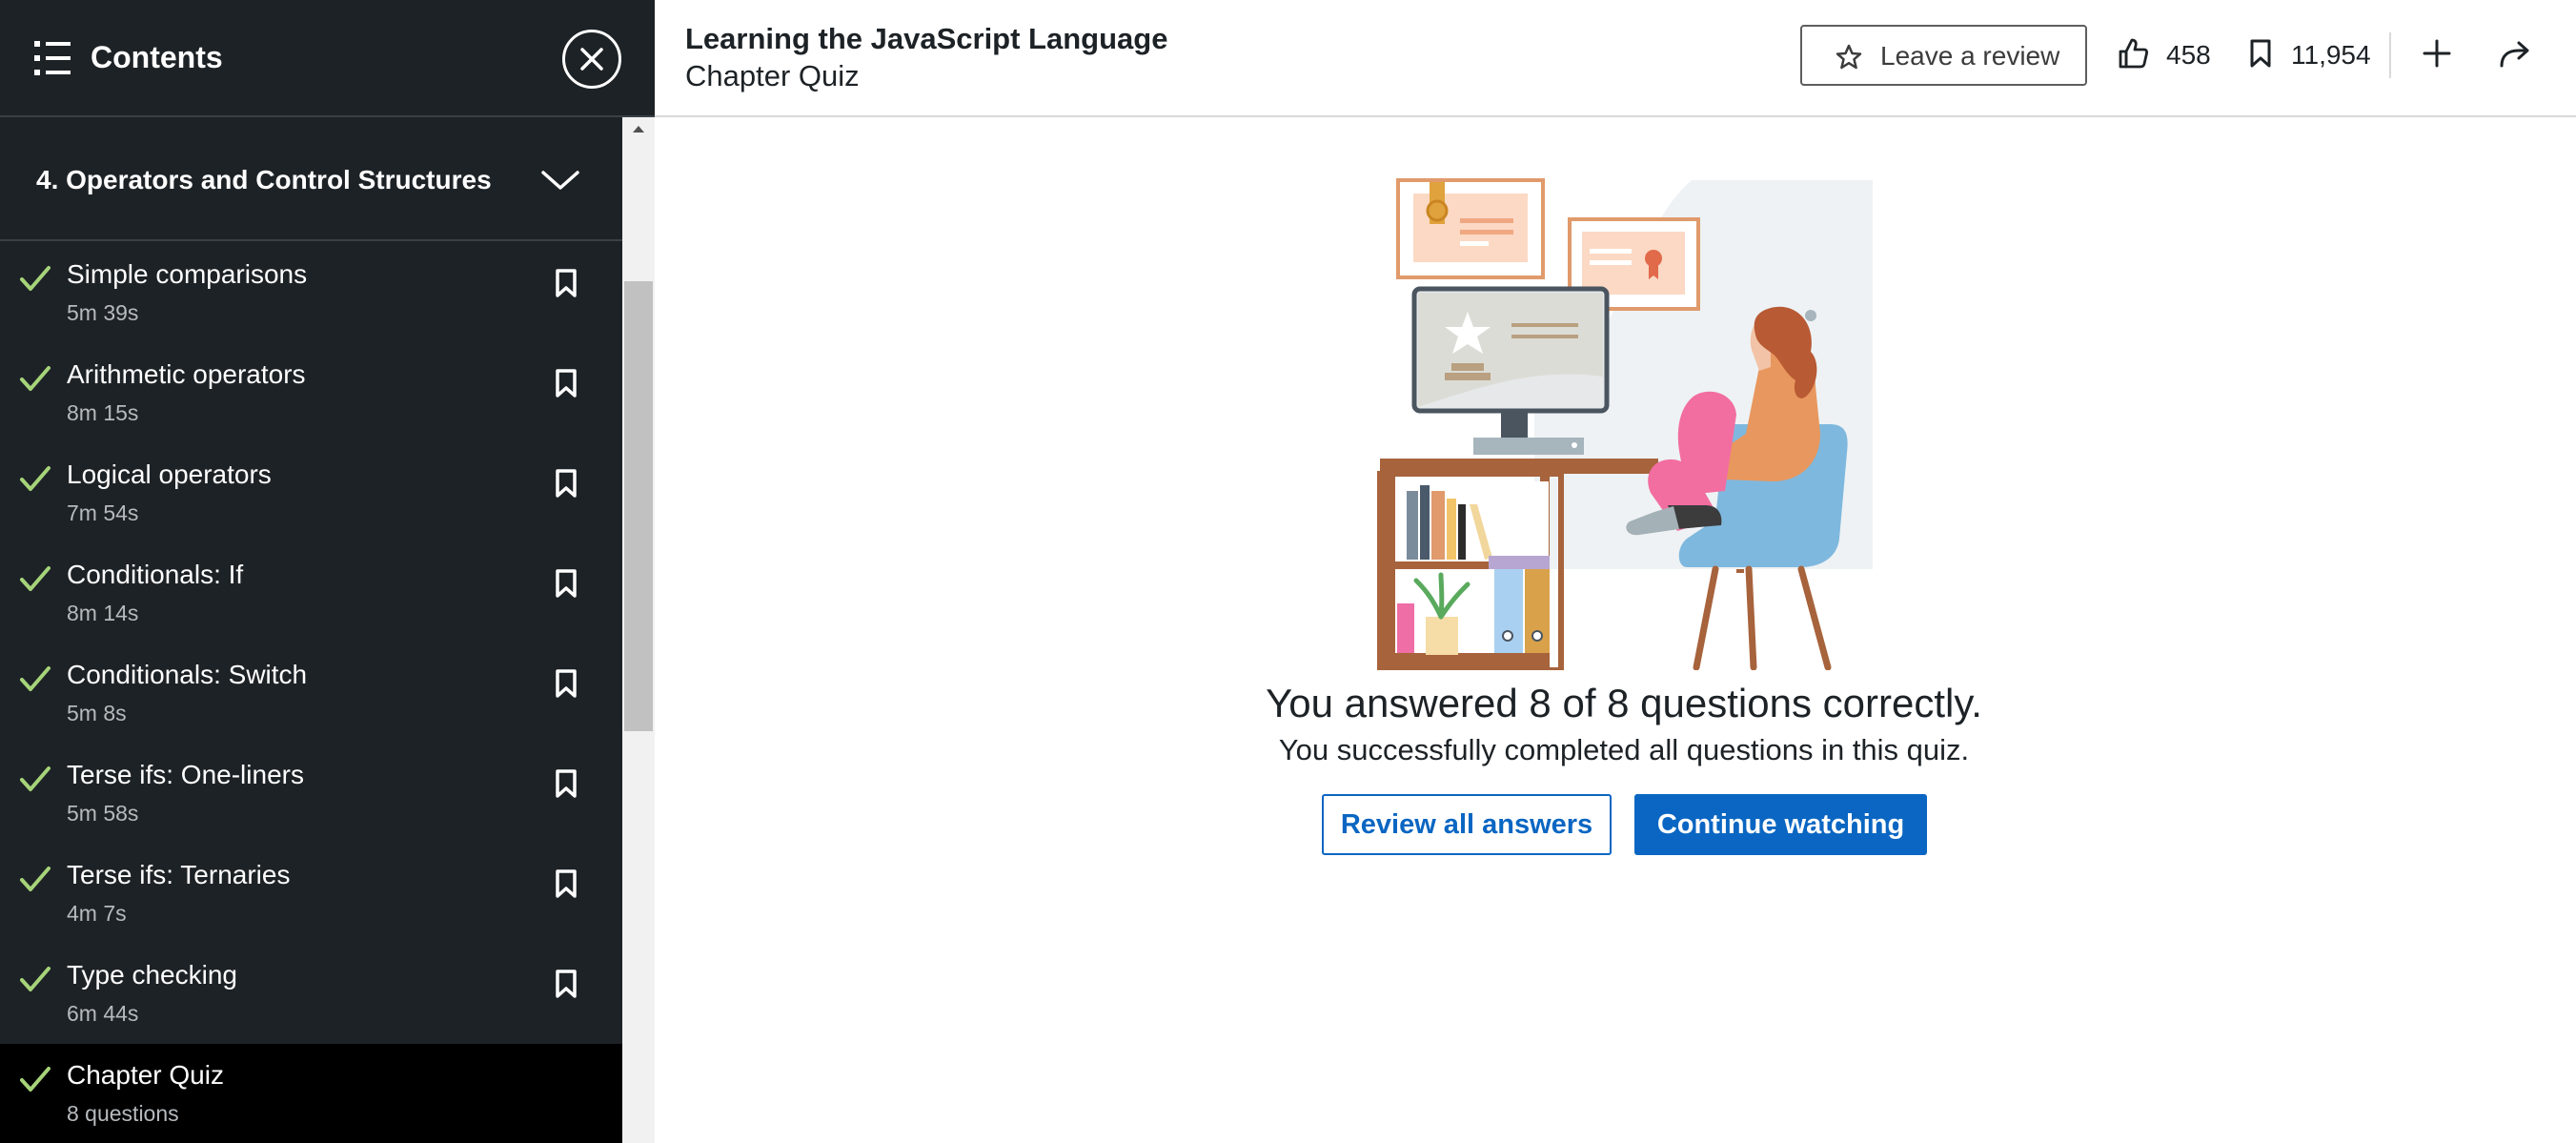  I want to click on list-item-active: Chapter Quiz 8 questions, so click(311, 1093).